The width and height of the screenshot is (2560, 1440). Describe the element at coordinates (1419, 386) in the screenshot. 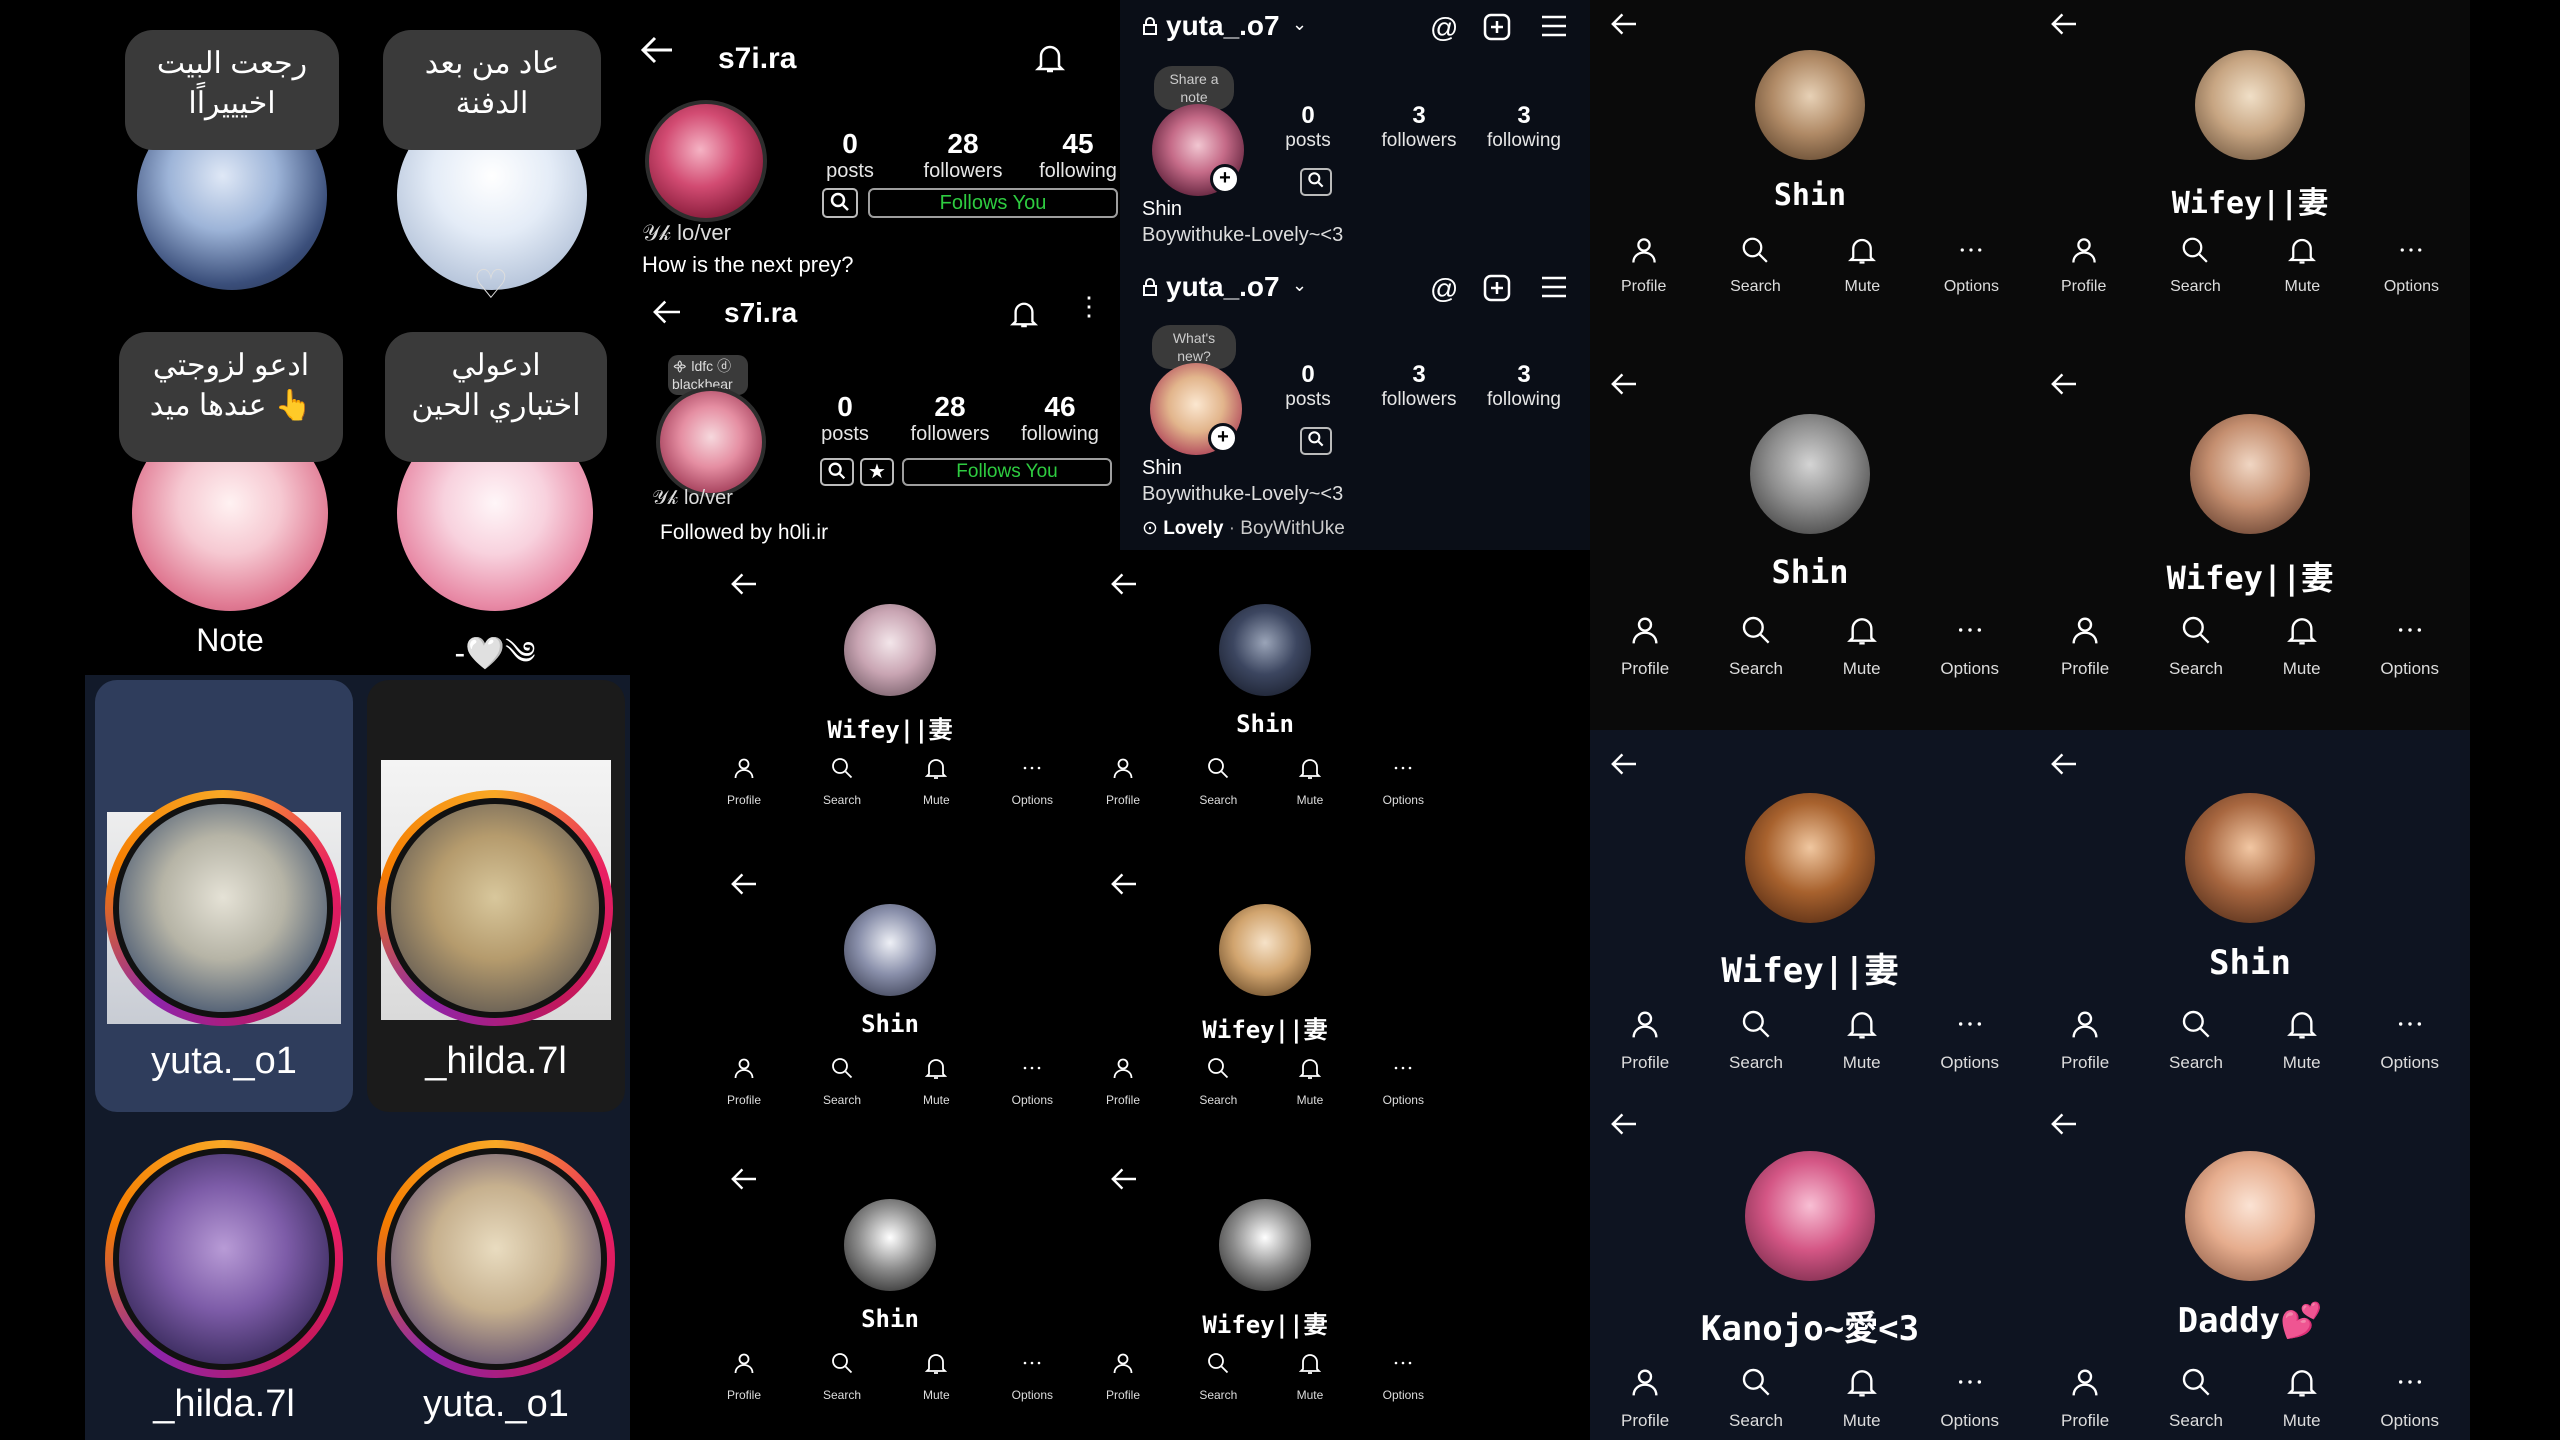

I see `stat-followers: 3 followers` at that location.